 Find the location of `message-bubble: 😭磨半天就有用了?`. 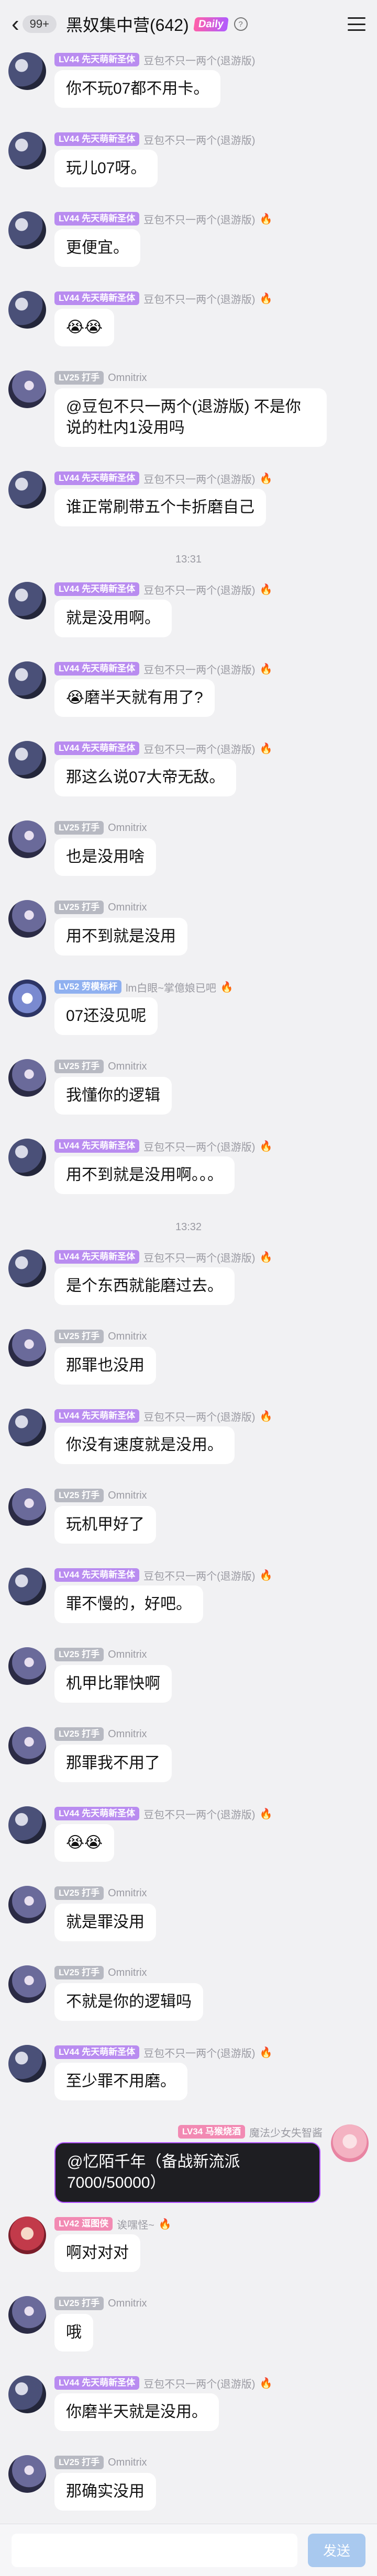

message-bubble: 😭磨半天就有用了? is located at coordinates (134, 698).